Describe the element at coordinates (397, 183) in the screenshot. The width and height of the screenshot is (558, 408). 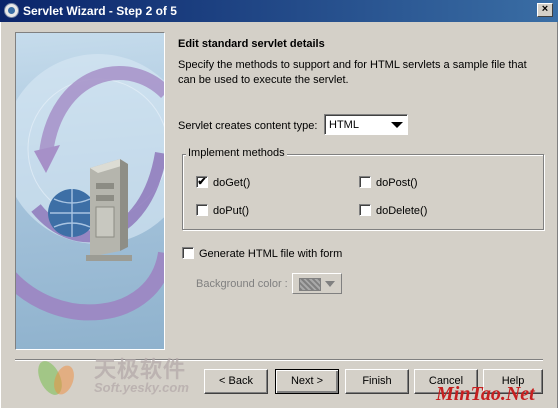
I see `dopost-label: doPost()` at that location.